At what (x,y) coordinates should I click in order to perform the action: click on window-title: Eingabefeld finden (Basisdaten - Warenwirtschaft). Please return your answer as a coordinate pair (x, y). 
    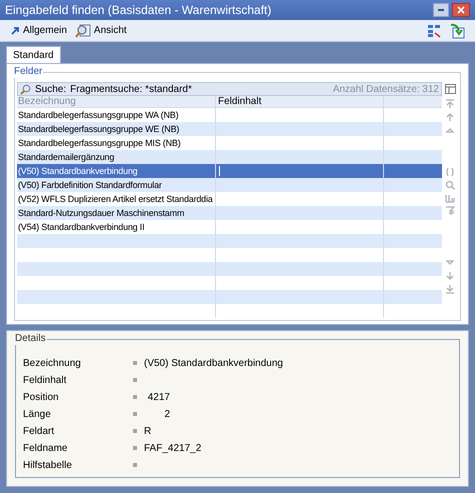
    Looking at the image, I should click on (138, 10).